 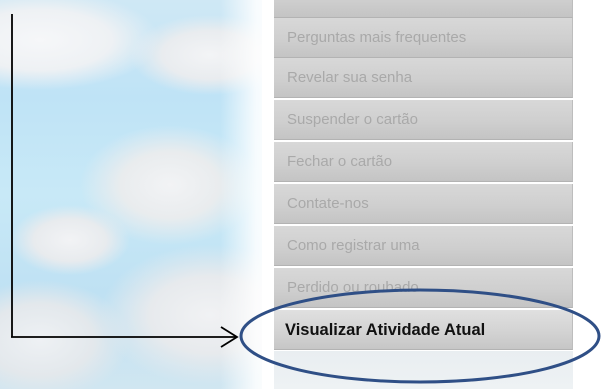 I want to click on menu-item-label: Perguntas mais frequentes, so click(x=377, y=37).